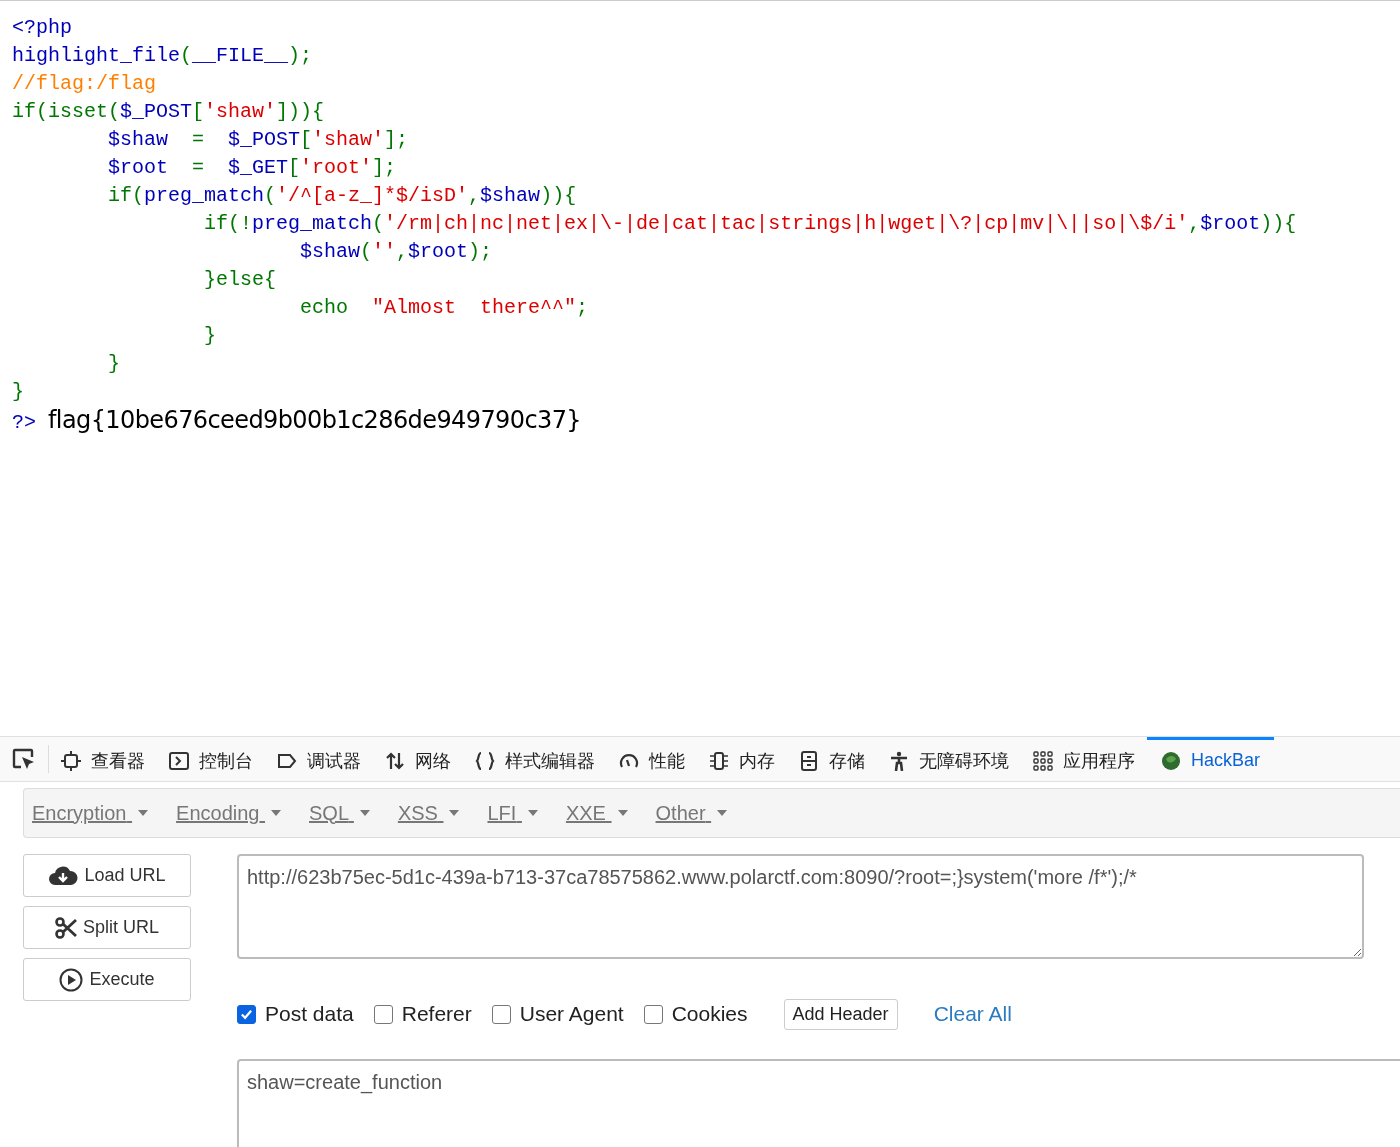 This screenshot has width=1400, height=1147. I want to click on option-checkbox: User Agent, so click(557, 1014).